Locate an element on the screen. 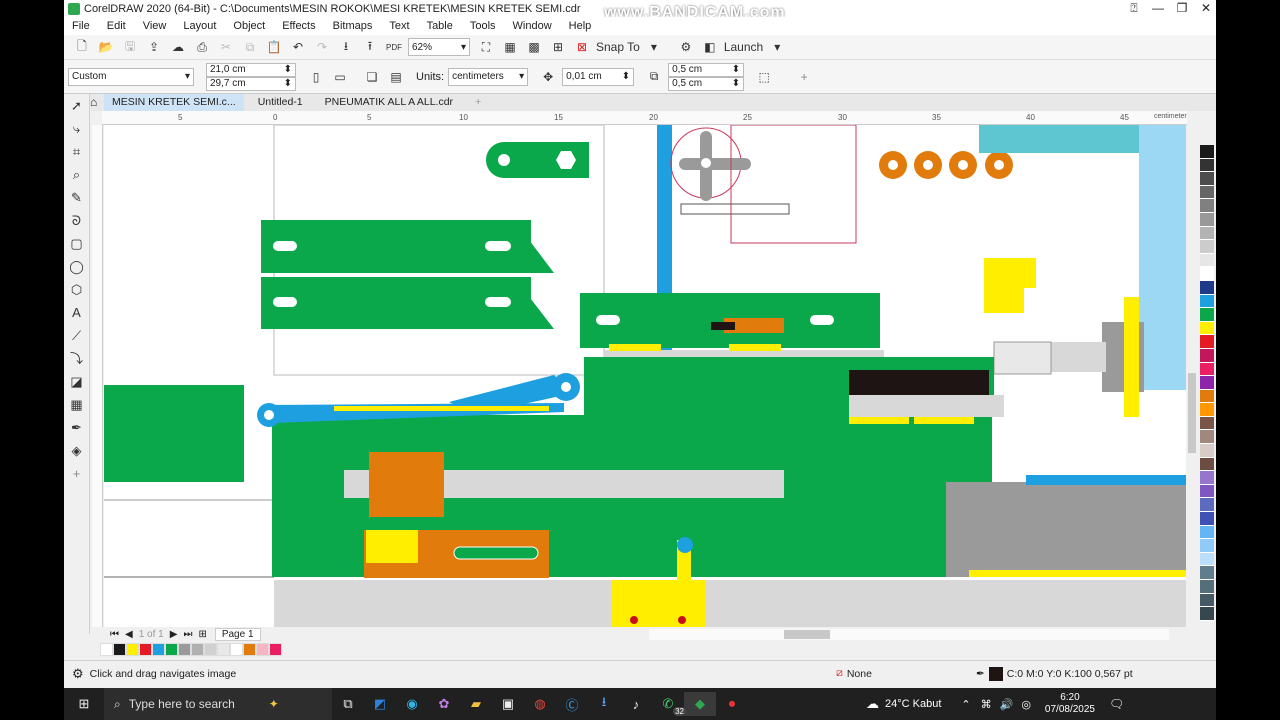 The height and width of the screenshot is (720, 1280). crop-tool-icon: ⌗ is located at coordinates (76, 151).